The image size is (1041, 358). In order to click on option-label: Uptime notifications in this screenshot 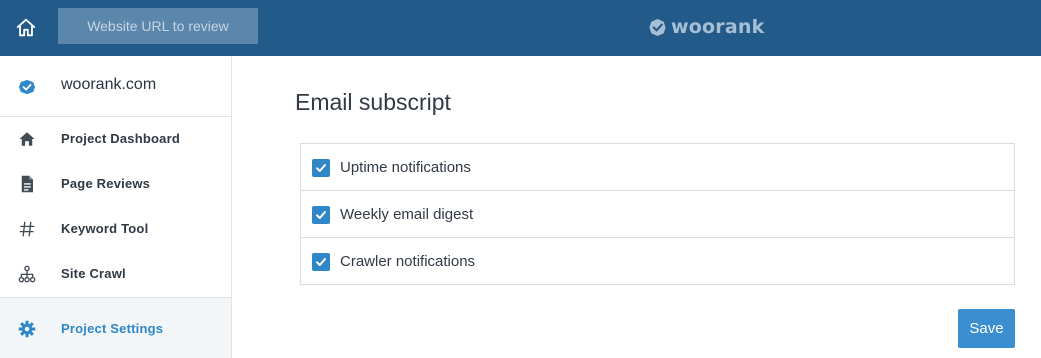, I will do `click(405, 167)`.